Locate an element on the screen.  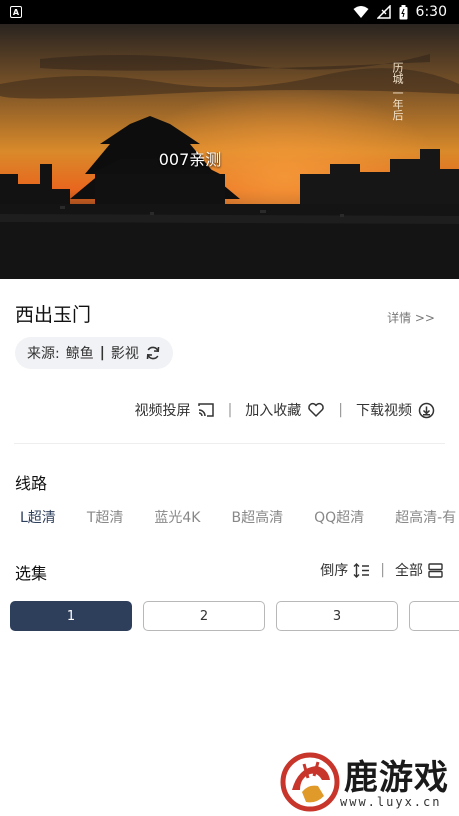
sort-button: 倒序 is located at coordinates (345, 570).